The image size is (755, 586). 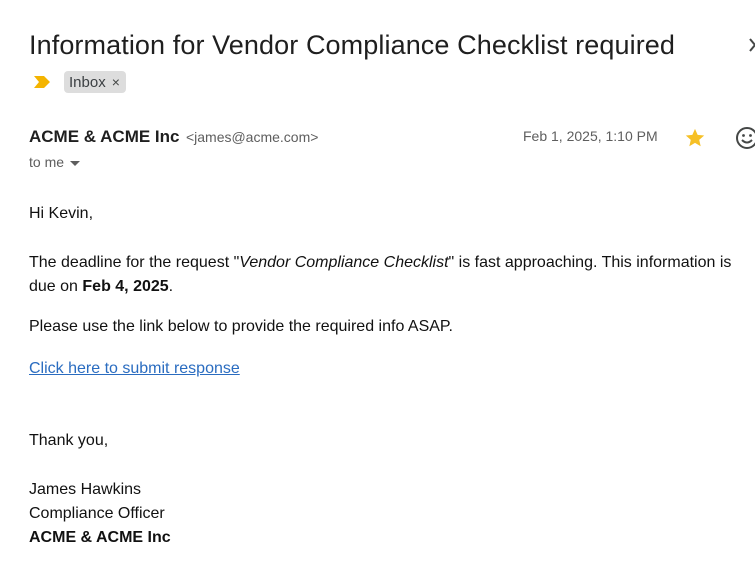 What do you see at coordinates (75, 163) in the screenshot?
I see `chevron-down-icon` at bounding box center [75, 163].